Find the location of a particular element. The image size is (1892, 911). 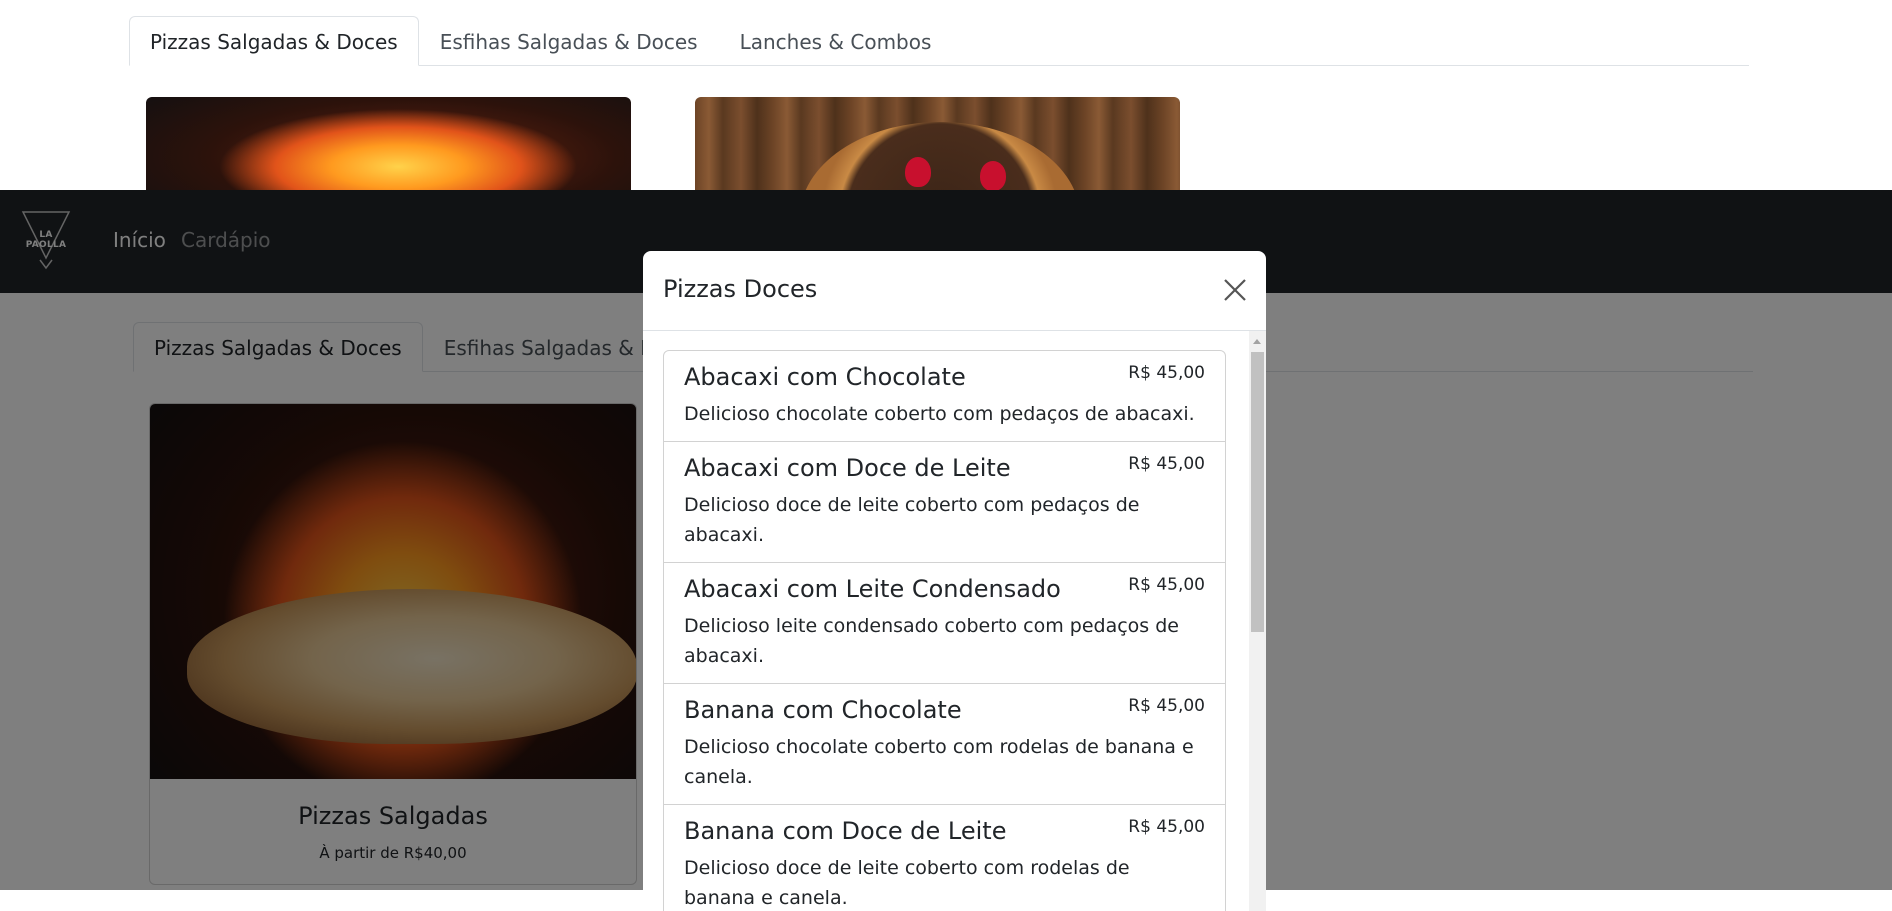

tab-esfihas: Esfihas Salgadas & Doces is located at coordinates (569, 41).